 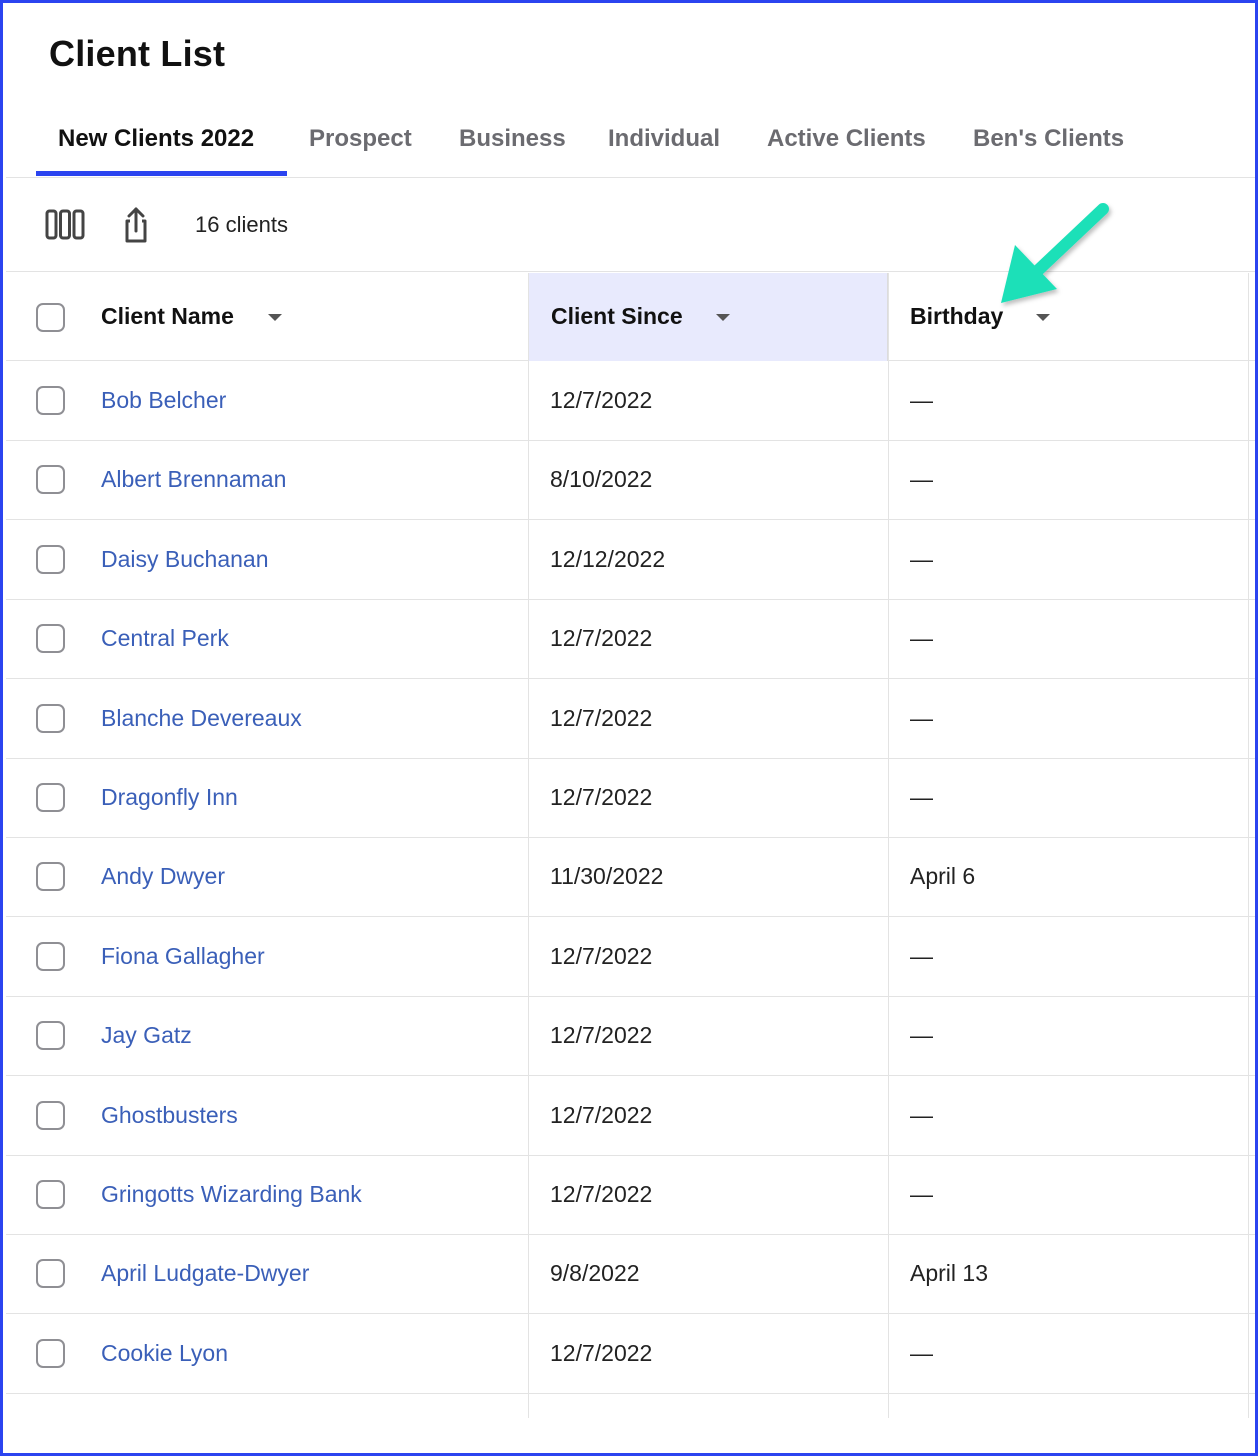 I want to click on table-row: Ghostbusters 12/7/2022 —, so click(x=630, y=1116).